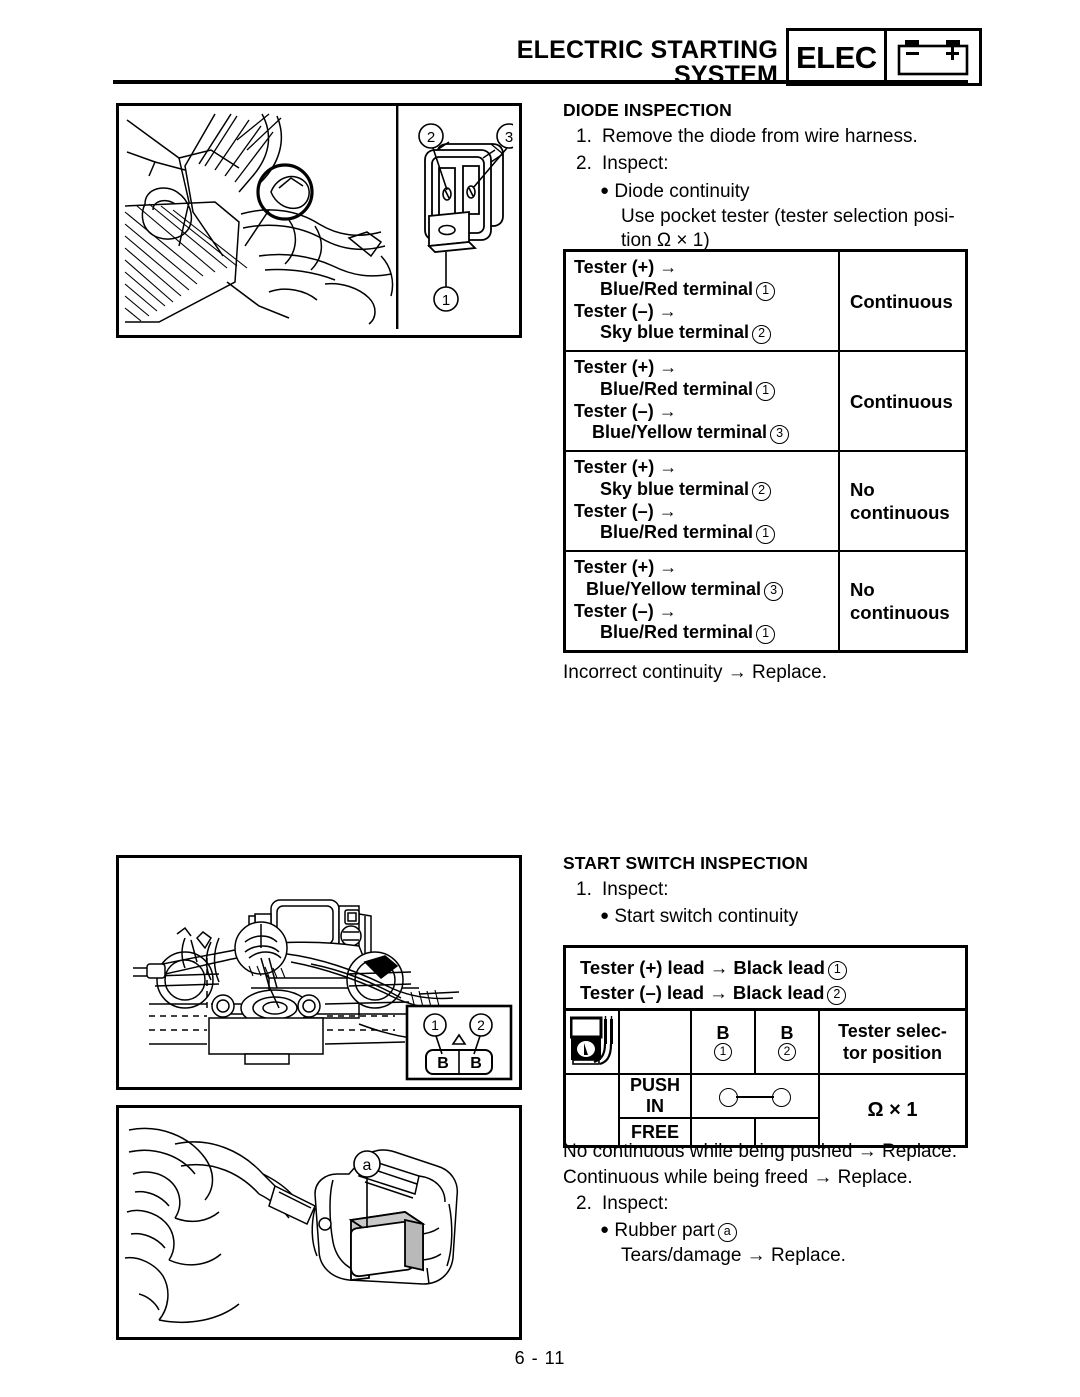 The height and width of the screenshot is (1397, 1080). Describe the element at coordinates (540, 1358) in the screenshot. I see `page-number: 6 - 11` at that location.